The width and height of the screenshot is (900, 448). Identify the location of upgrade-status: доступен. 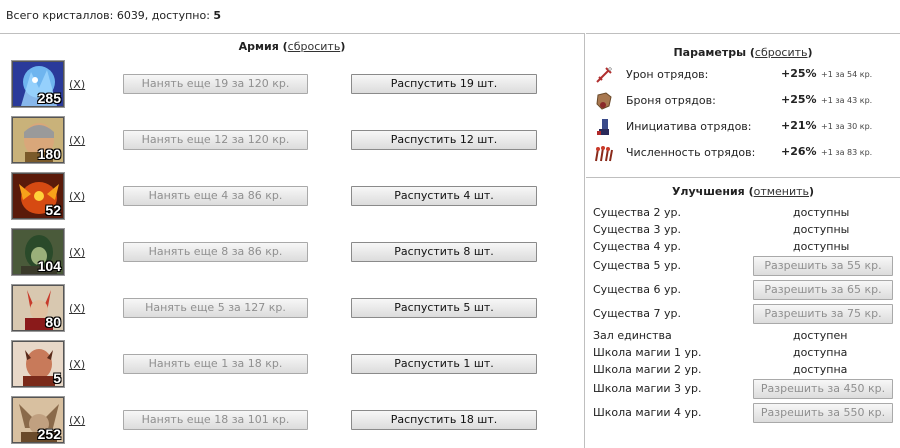
(820, 335).